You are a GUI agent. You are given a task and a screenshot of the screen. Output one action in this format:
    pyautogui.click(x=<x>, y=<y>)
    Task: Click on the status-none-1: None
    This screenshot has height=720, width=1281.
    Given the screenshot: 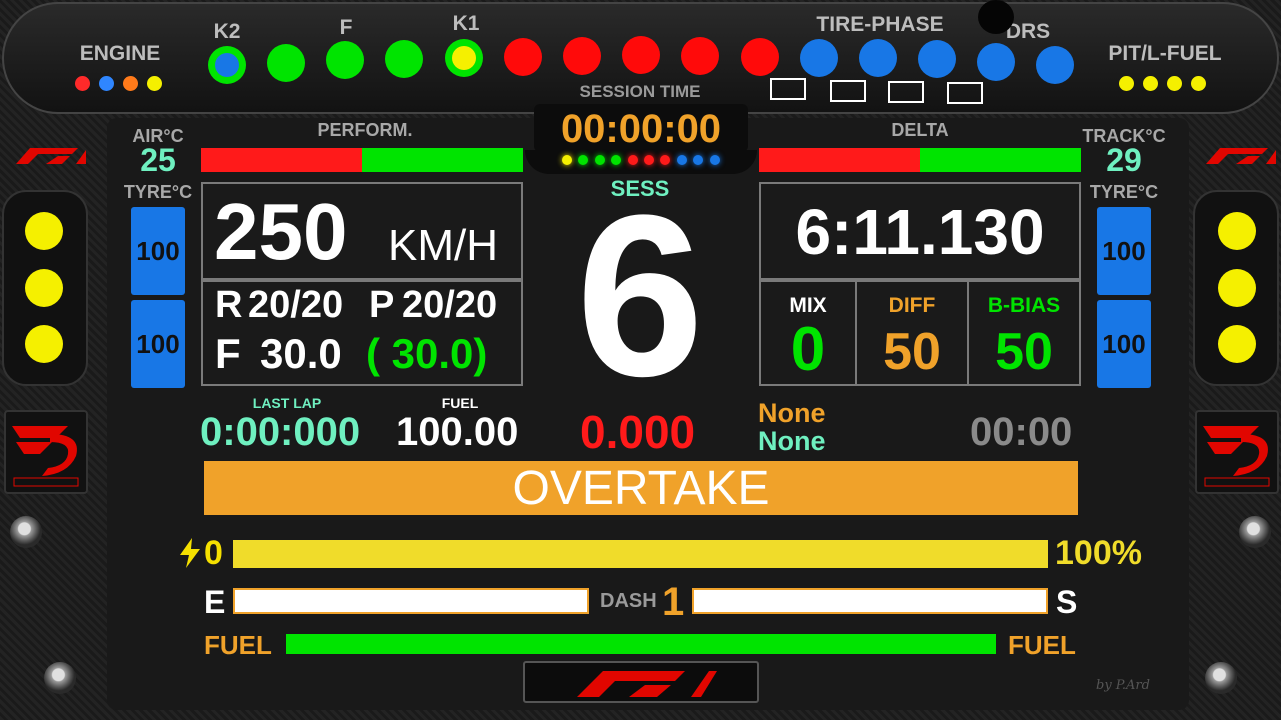 What is the action you would take?
    pyautogui.click(x=792, y=413)
    